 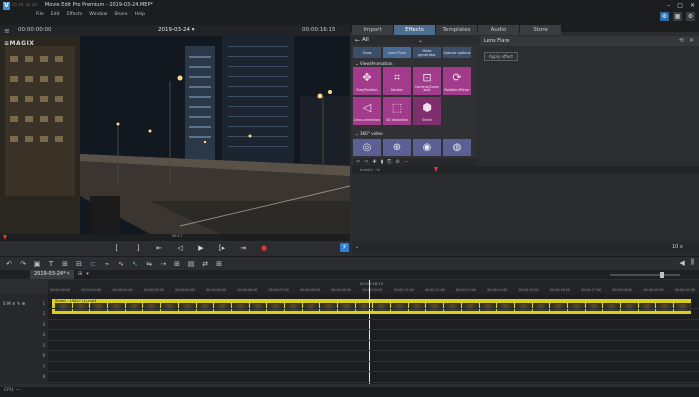 What do you see at coordinates (24, 345) in the screenshot?
I see `track-header: 5` at bounding box center [24, 345].